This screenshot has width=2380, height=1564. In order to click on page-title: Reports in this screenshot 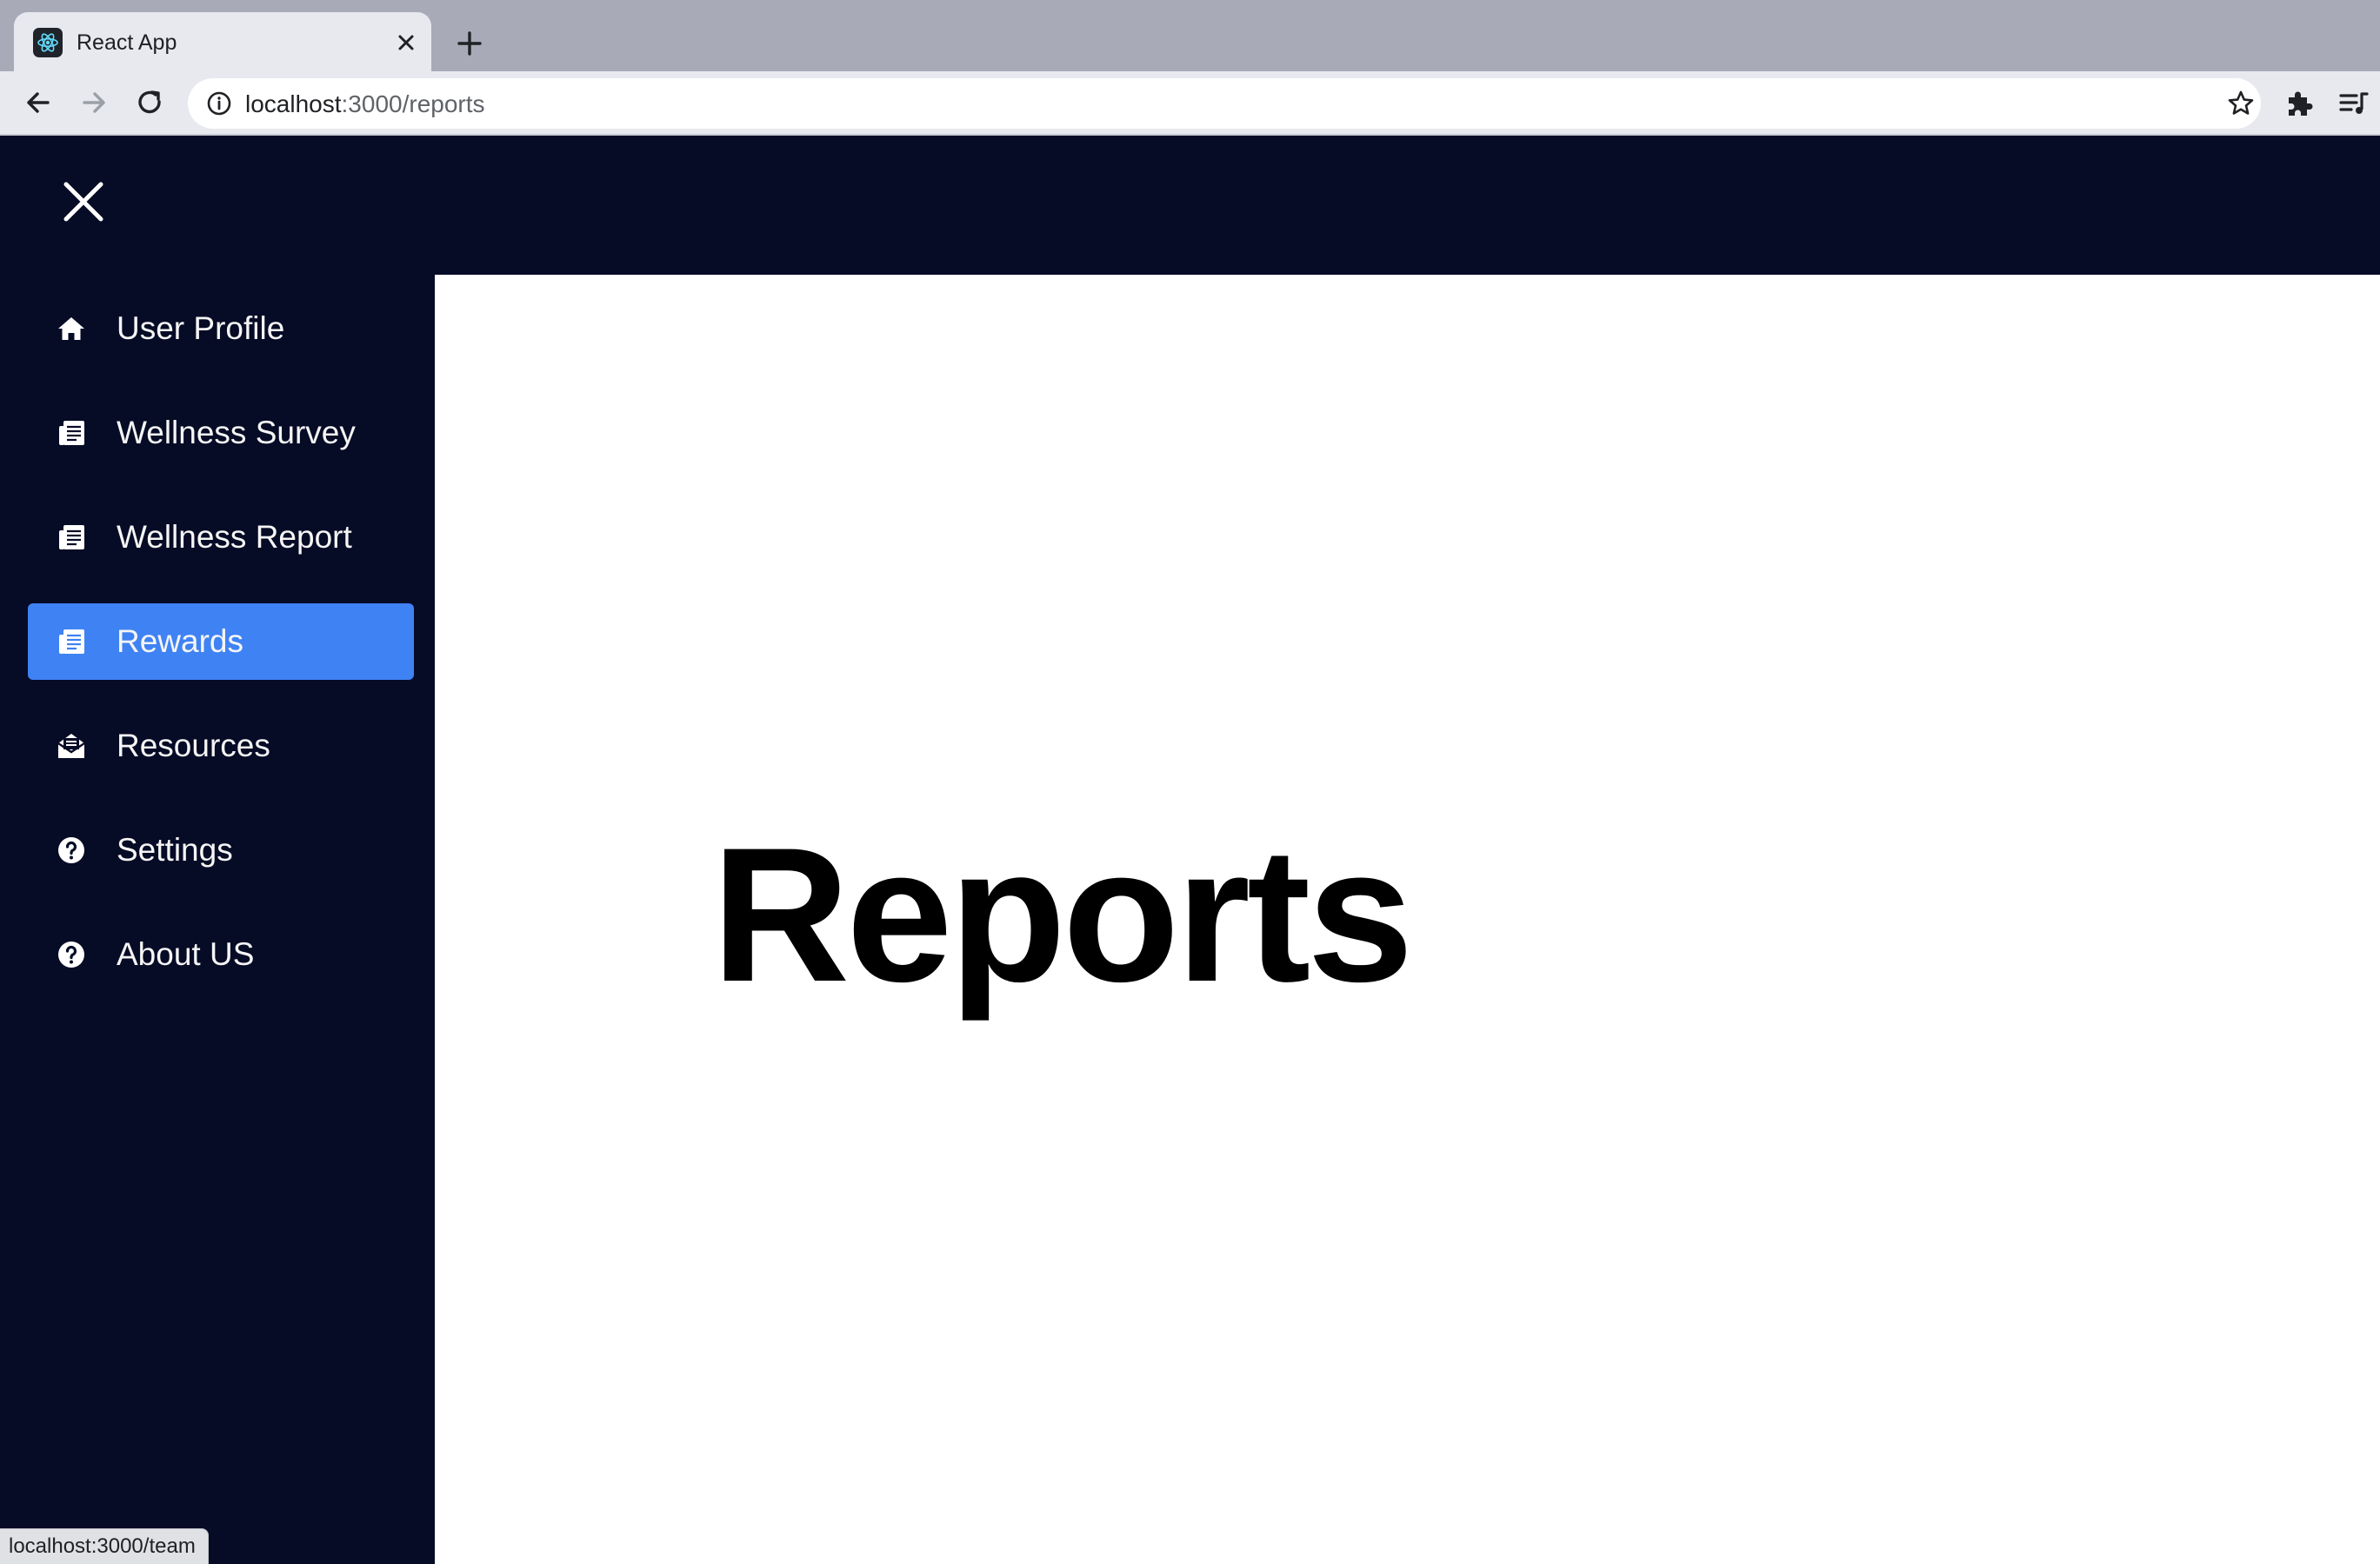, I will do `click(1062, 915)`.